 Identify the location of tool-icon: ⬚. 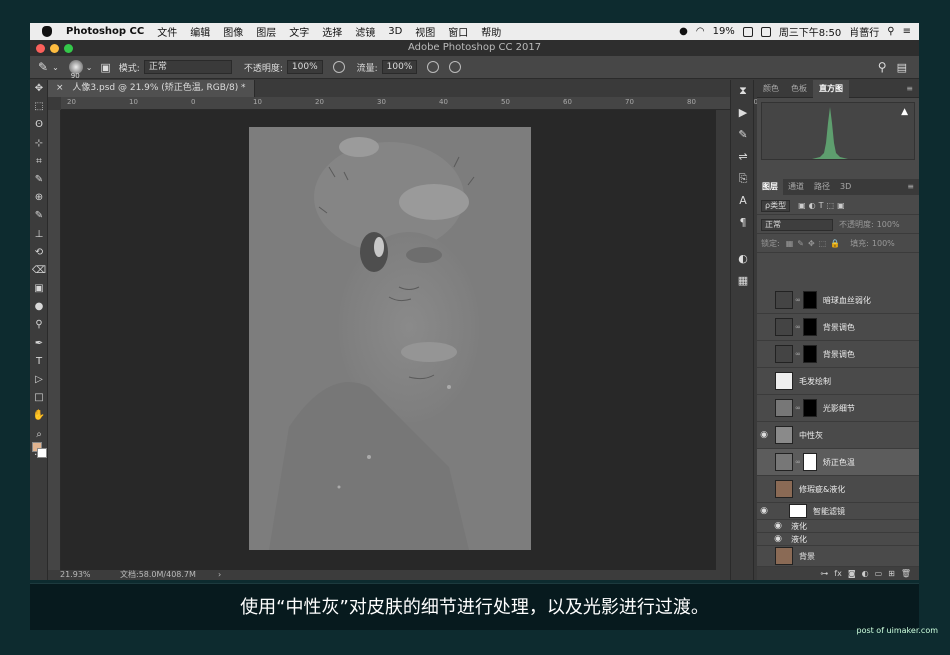
(39, 107).